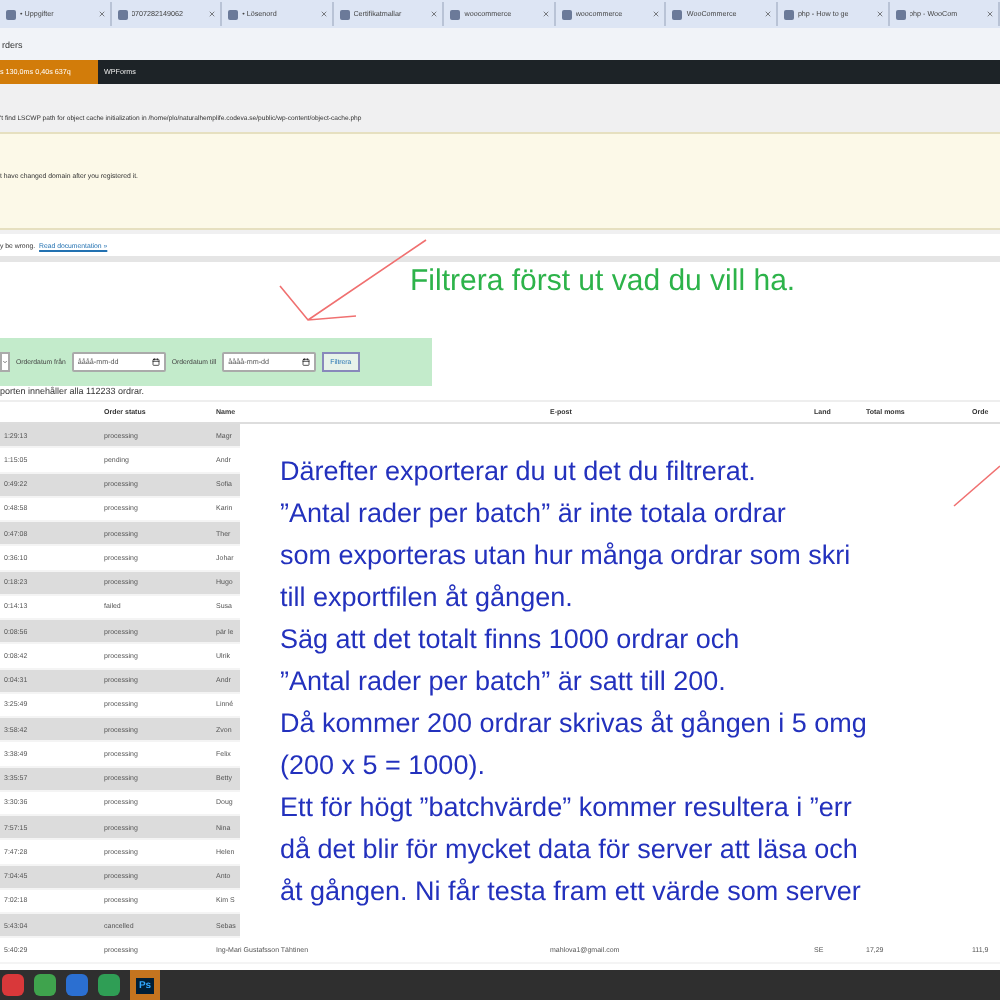 This screenshot has width=1000, height=1000. What do you see at coordinates (510, 640) in the screenshot?
I see `annotation-text: Säg att det totalt finns 1000 ordrar och` at bounding box center [510, 640].